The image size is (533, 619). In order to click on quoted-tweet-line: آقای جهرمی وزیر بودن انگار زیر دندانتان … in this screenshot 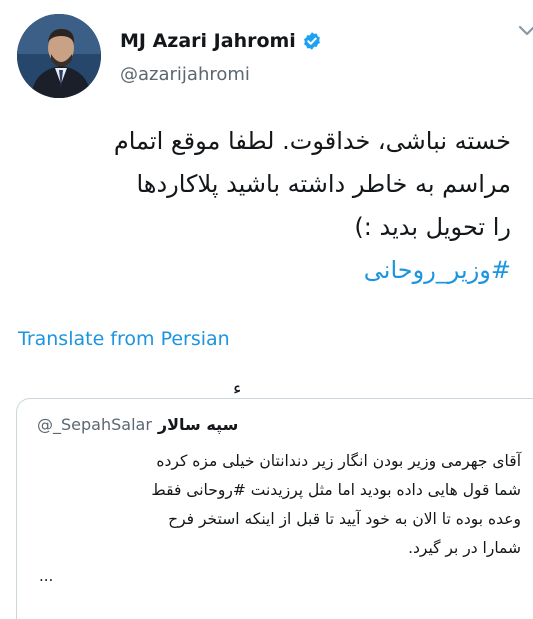, I will do `click(338, 461)`.